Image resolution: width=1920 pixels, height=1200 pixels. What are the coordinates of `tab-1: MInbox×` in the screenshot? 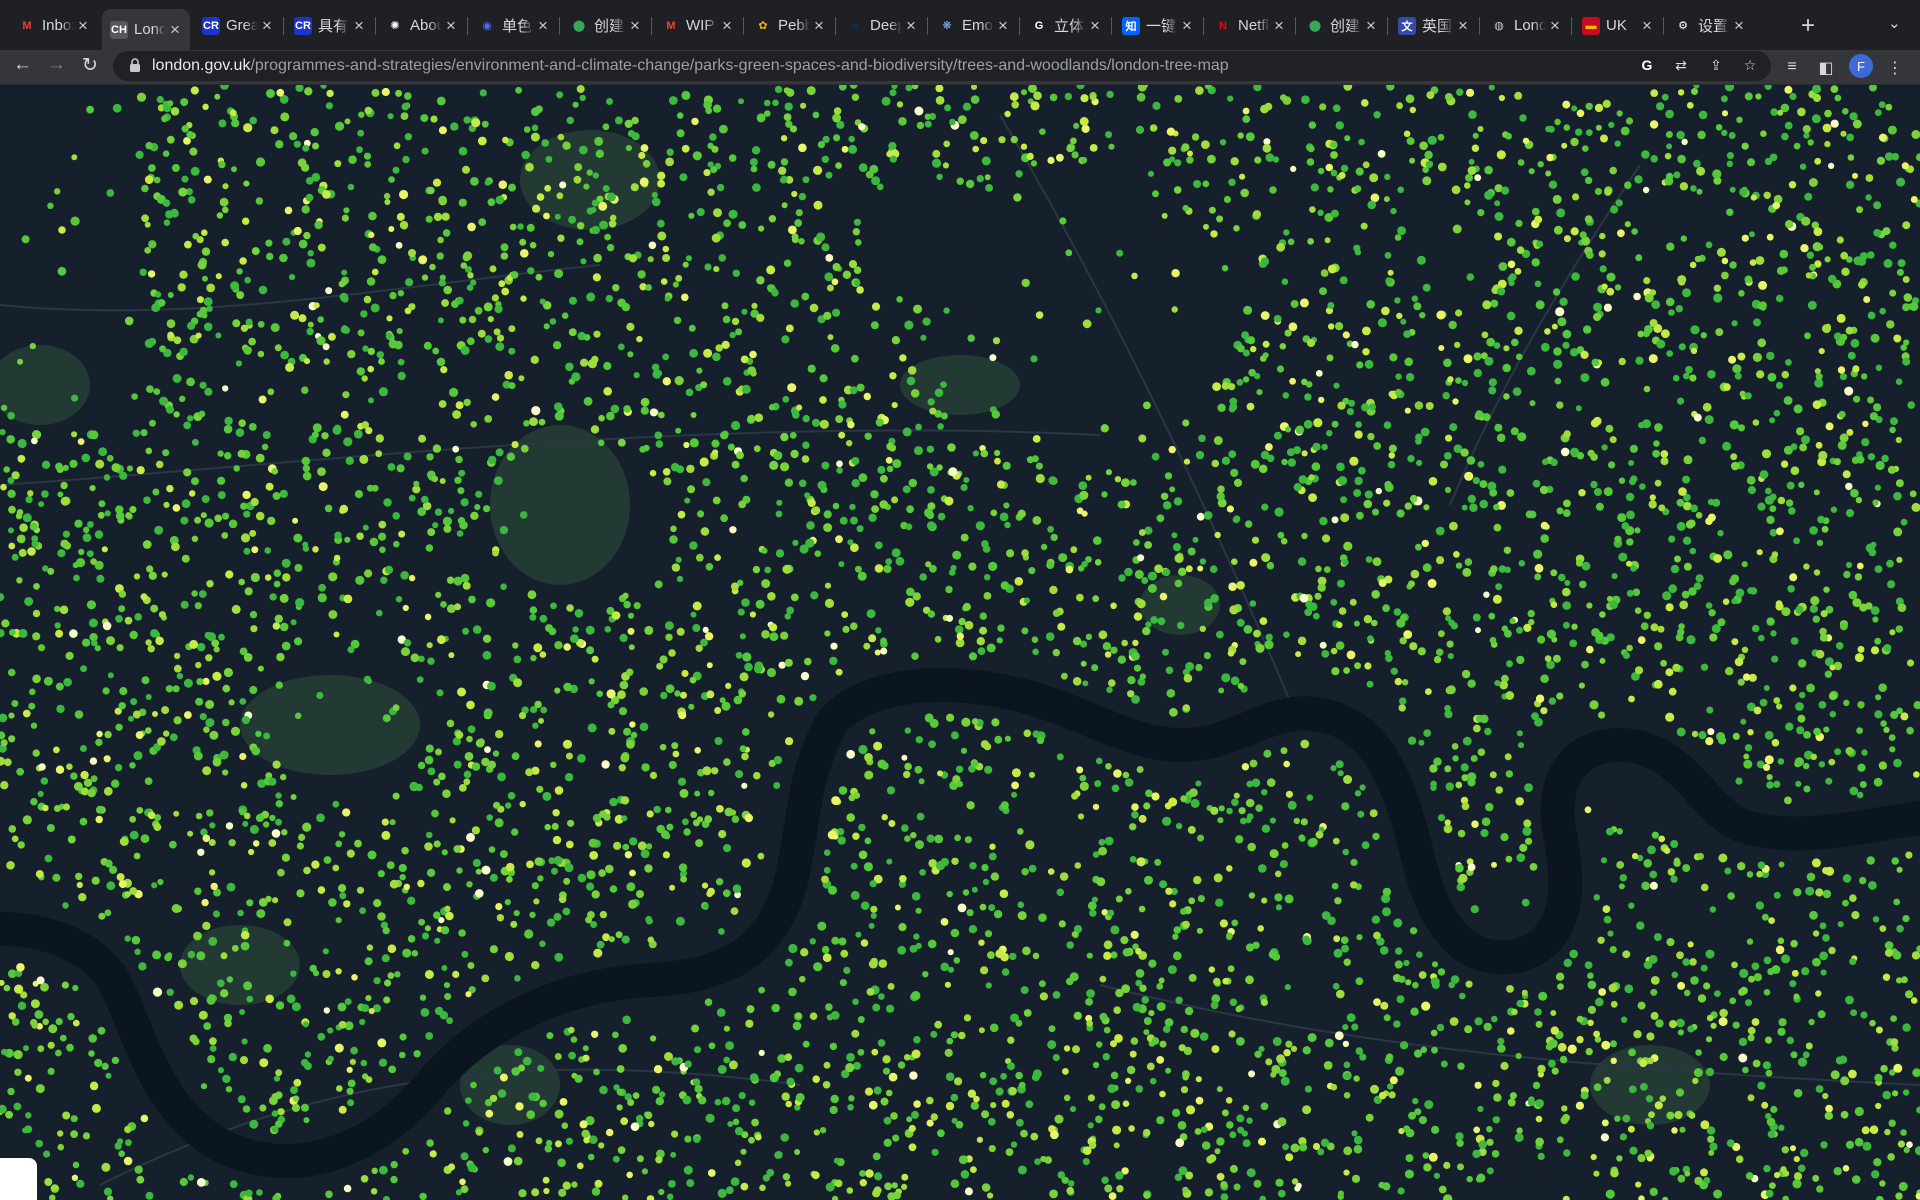 It's located at (54, 25).